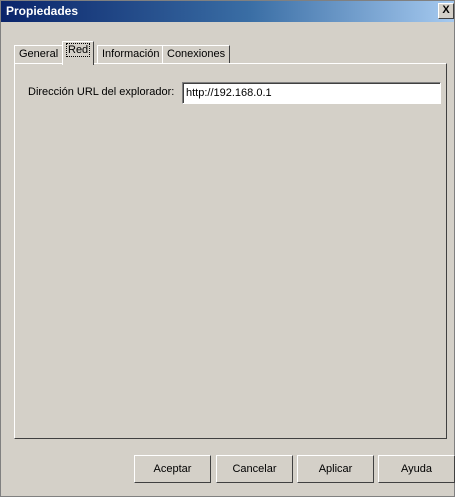 This screenshot has width=457, height=499. What do you see at coordinates (254, 469) in the screenshot?
I see `cancel-button: Cancelar` at bounding box center [254, 469].